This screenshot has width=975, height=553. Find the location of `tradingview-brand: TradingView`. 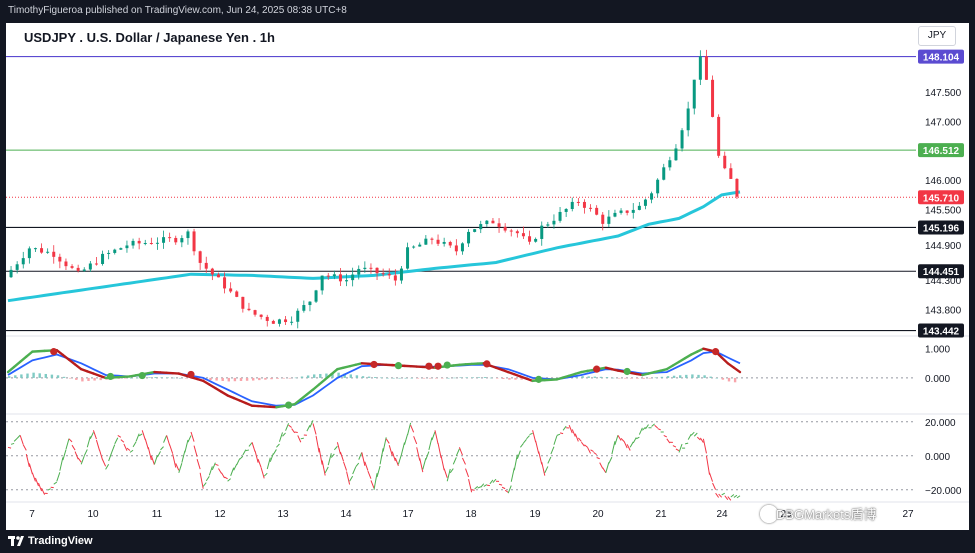

tradingview-brand: TradingView is located at coordinates (60, 541).